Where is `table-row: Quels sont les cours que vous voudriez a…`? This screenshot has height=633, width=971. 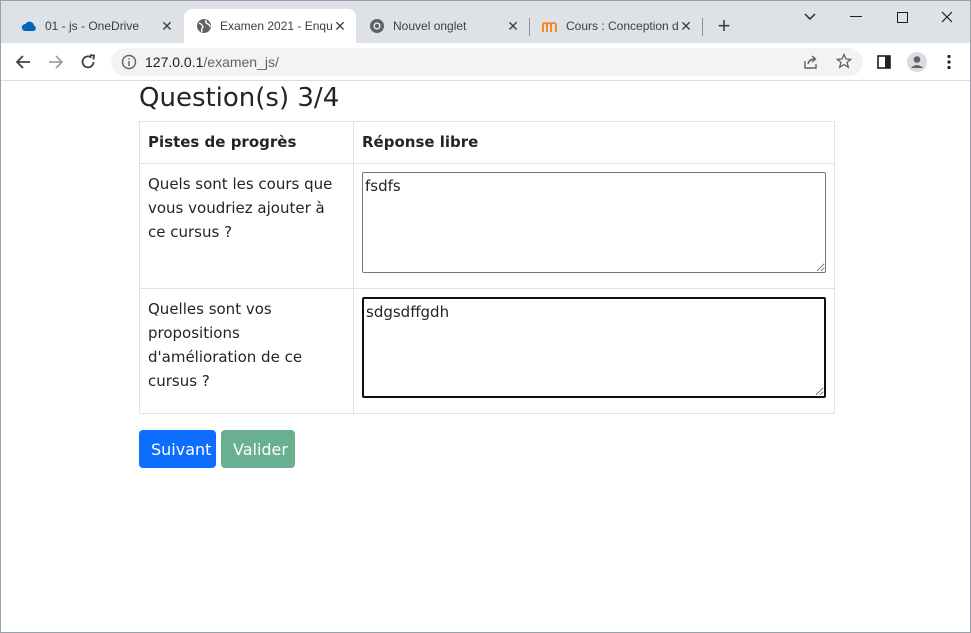
table-row: Quels sont les cours que vous voudriez a… is located at coordinates (487, 226).